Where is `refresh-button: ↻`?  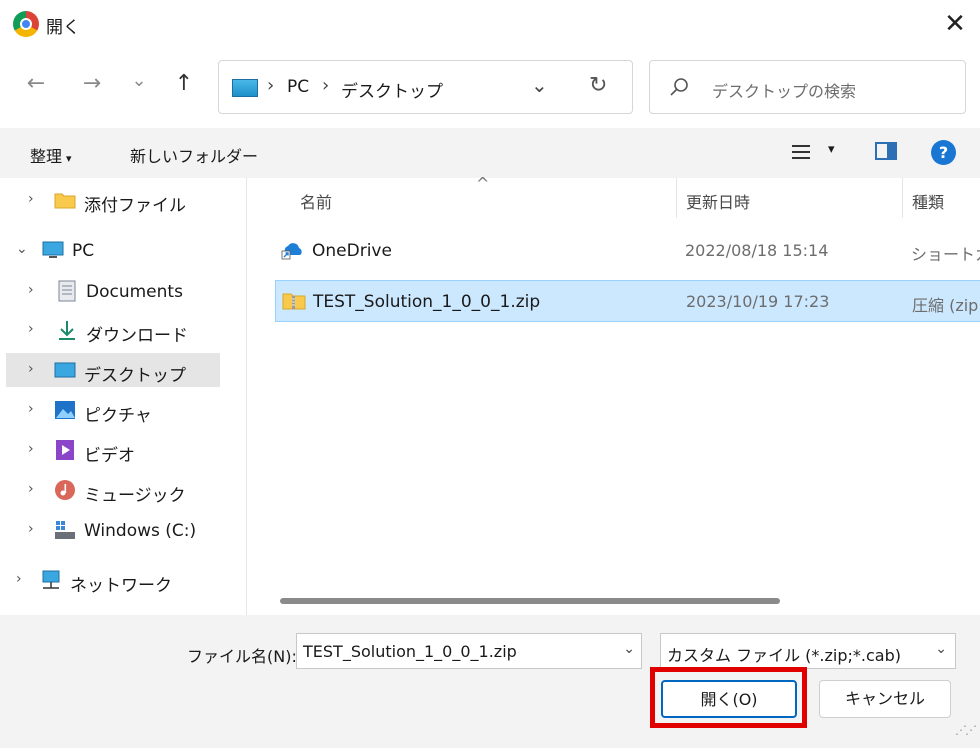
refresh-button: ↻ is located at coordinates (598, 85).